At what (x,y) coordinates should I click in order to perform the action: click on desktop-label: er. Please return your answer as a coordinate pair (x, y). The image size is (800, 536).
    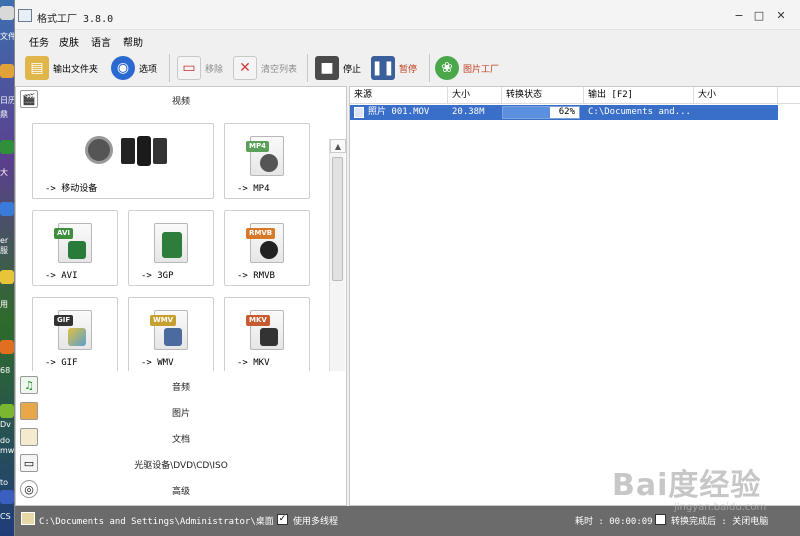
    Looking at the image, I should click on (4, 240).